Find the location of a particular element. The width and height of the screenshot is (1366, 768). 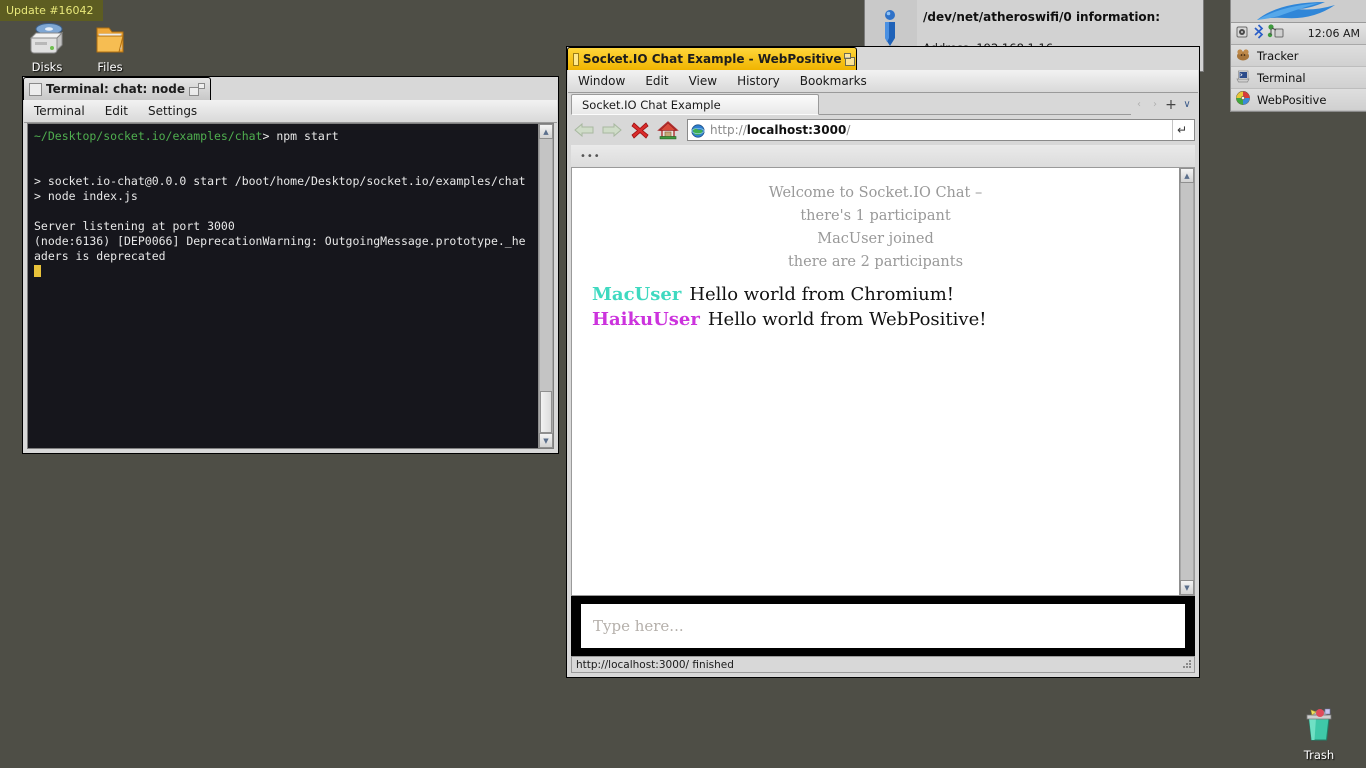

tab-next-icon: › is located at coordinates (1155, 104).